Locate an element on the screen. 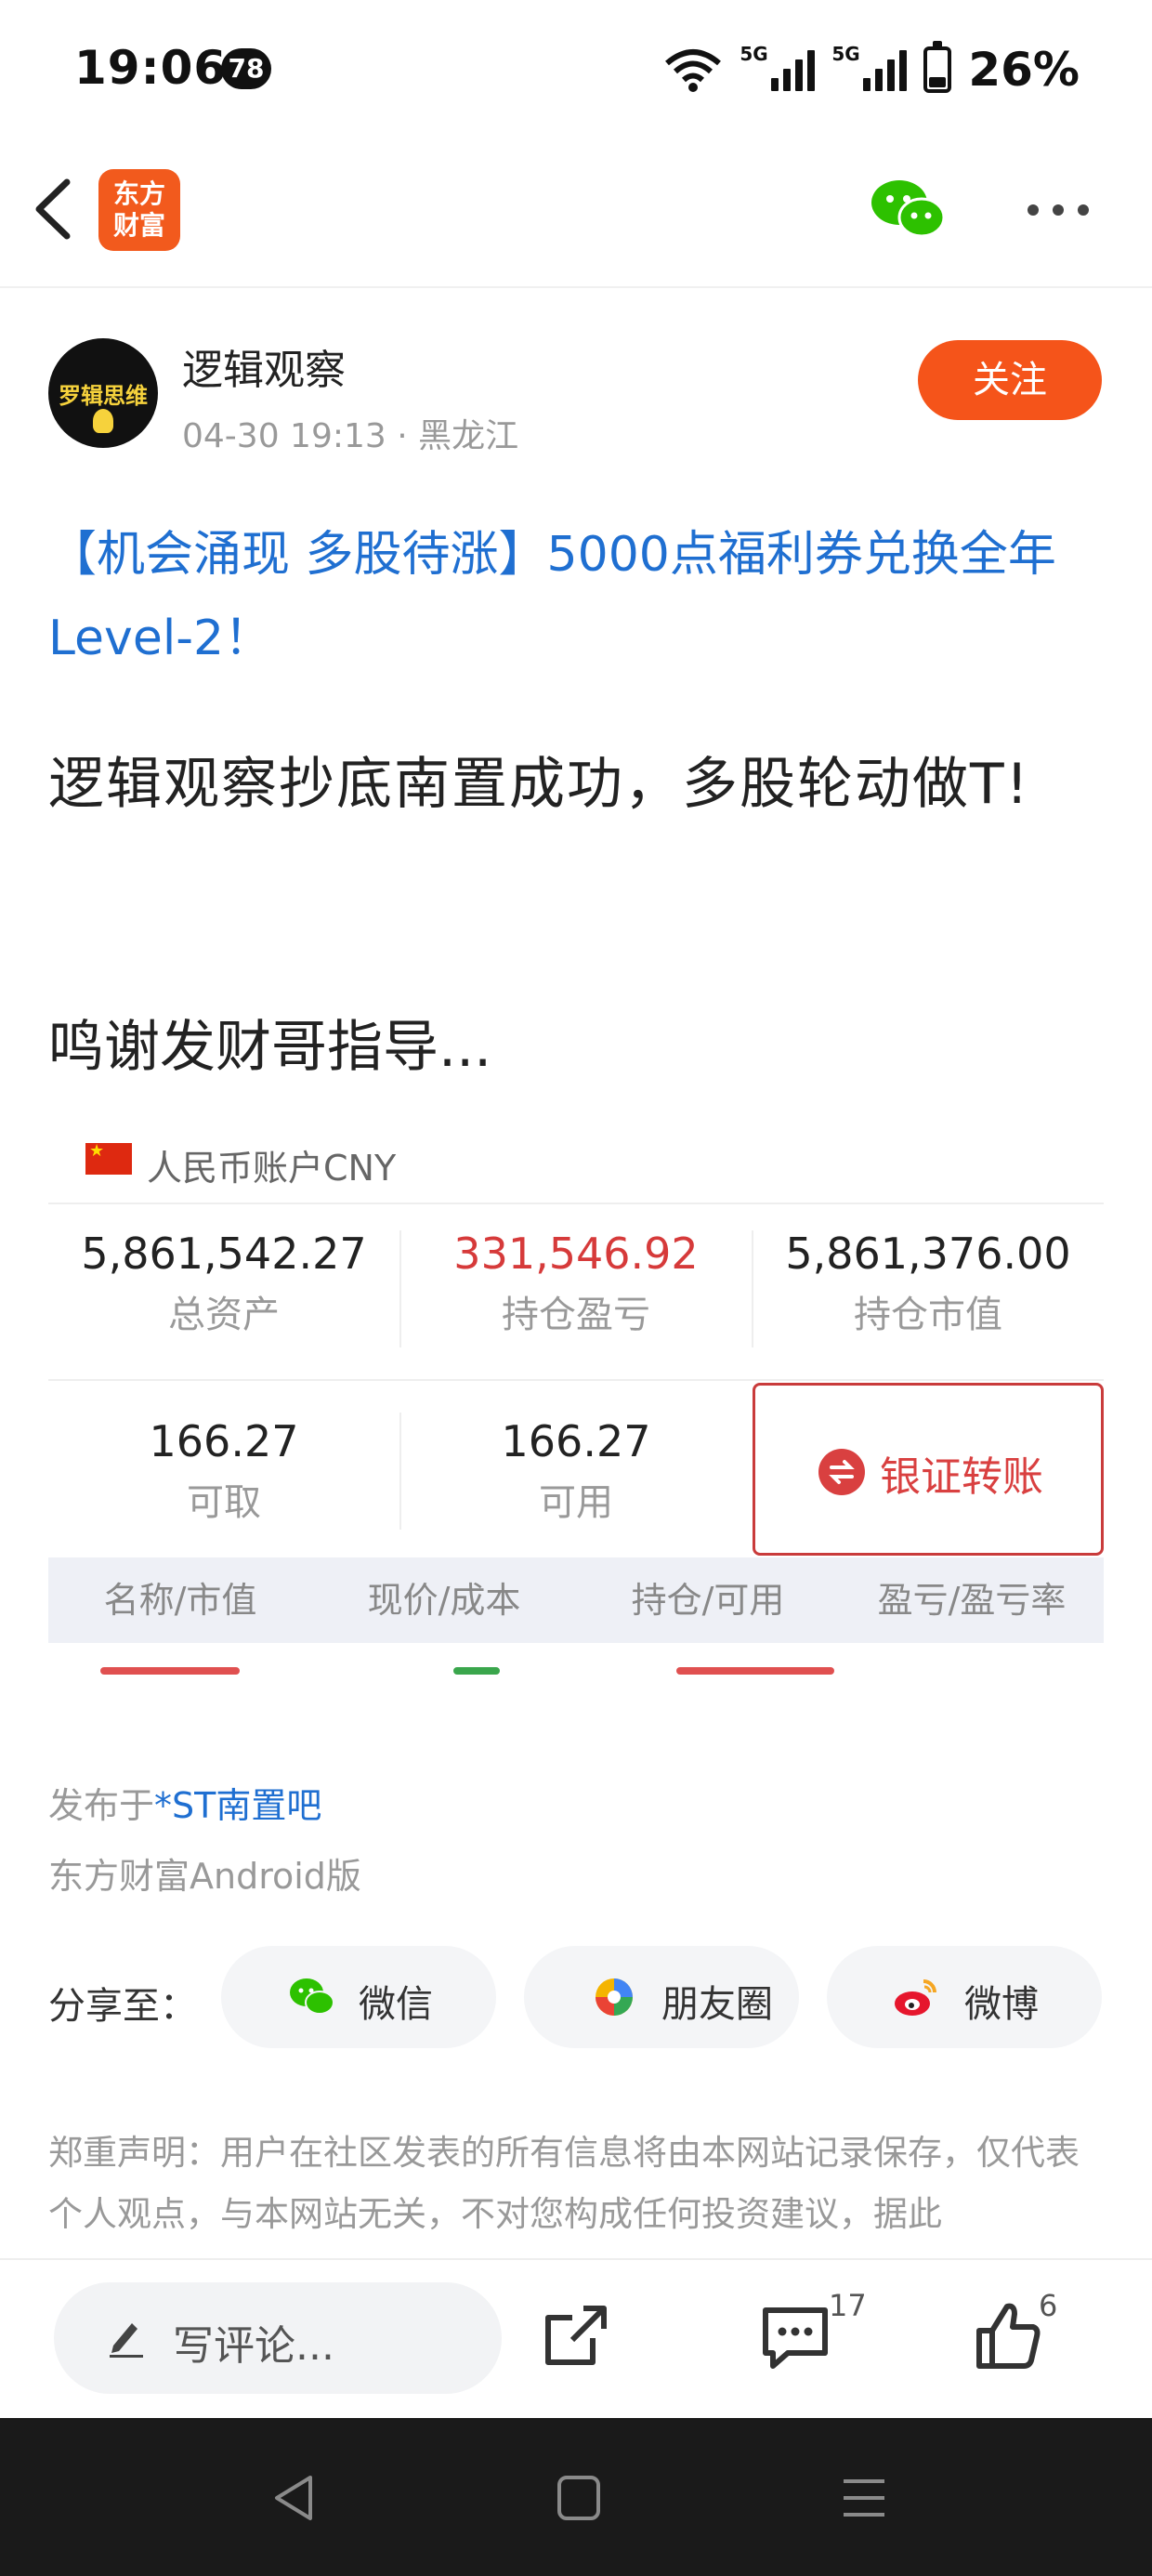  bottom-comment-bar: 写评论... 17 6 is located at coordinates (576, 2338).